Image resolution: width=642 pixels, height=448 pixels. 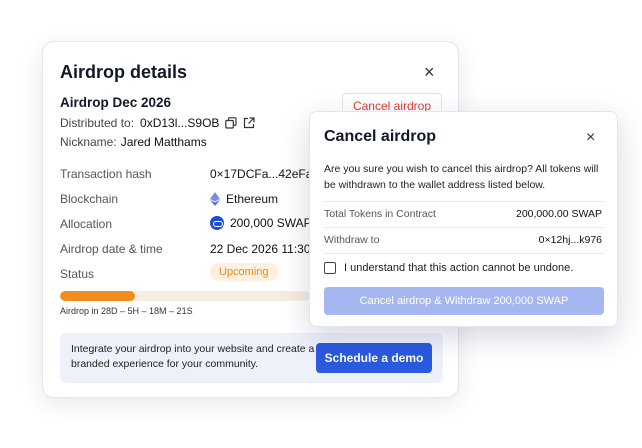 I want to click on ethereum-icon, so click(x=215, y=199).